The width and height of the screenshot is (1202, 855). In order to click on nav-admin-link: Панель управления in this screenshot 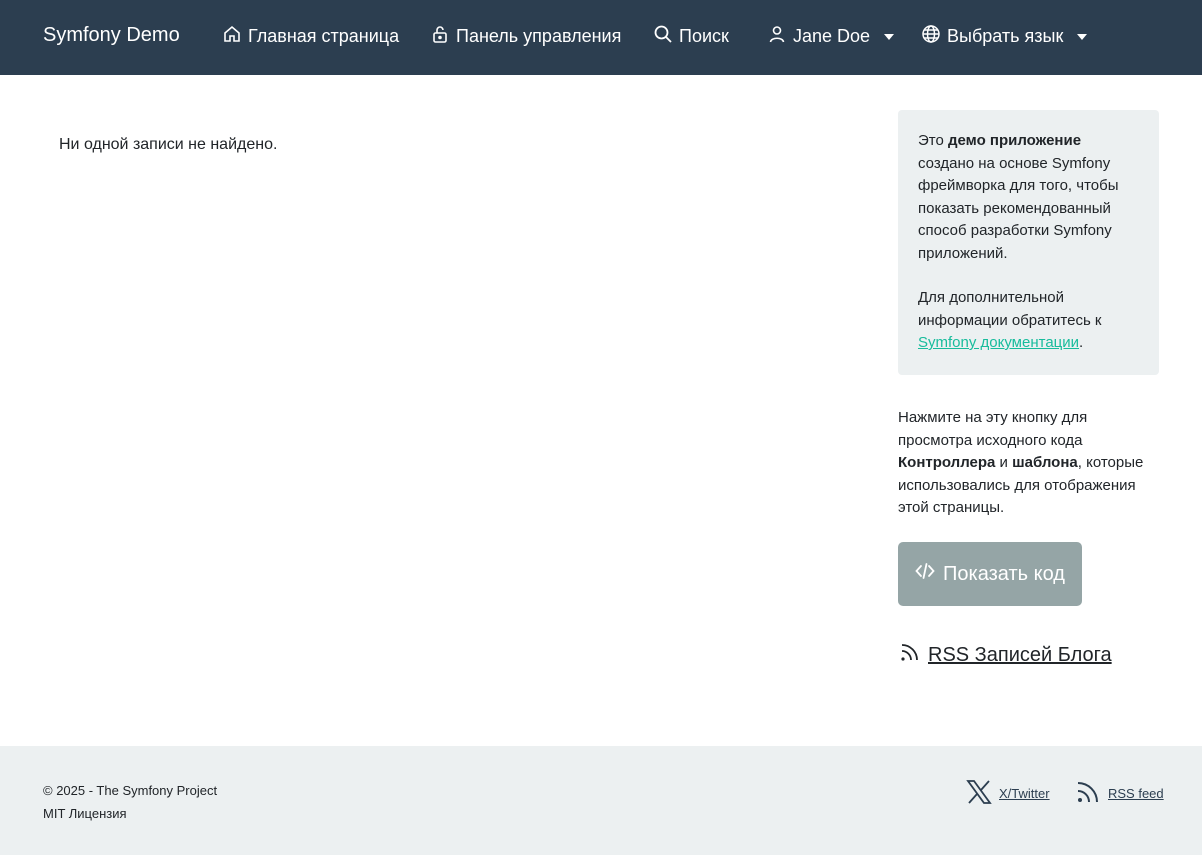, I will do `click(525, 36)`.